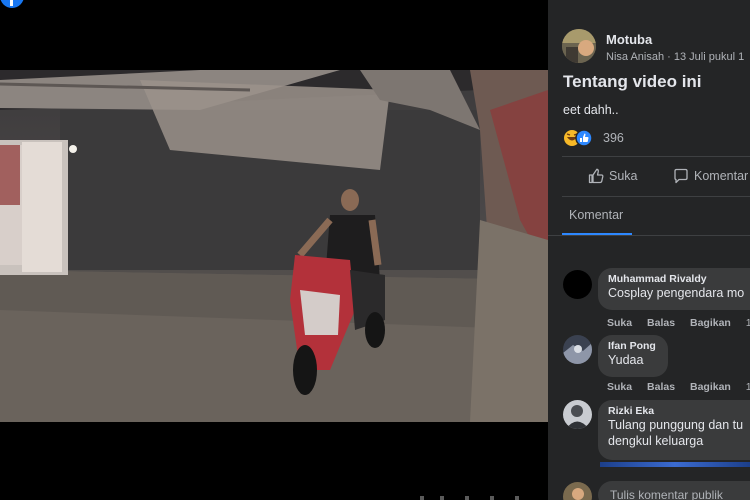 The width and height of the screenshot is (750, 500). I want to click on section-title: Tentang video ini, so click(632, 81).